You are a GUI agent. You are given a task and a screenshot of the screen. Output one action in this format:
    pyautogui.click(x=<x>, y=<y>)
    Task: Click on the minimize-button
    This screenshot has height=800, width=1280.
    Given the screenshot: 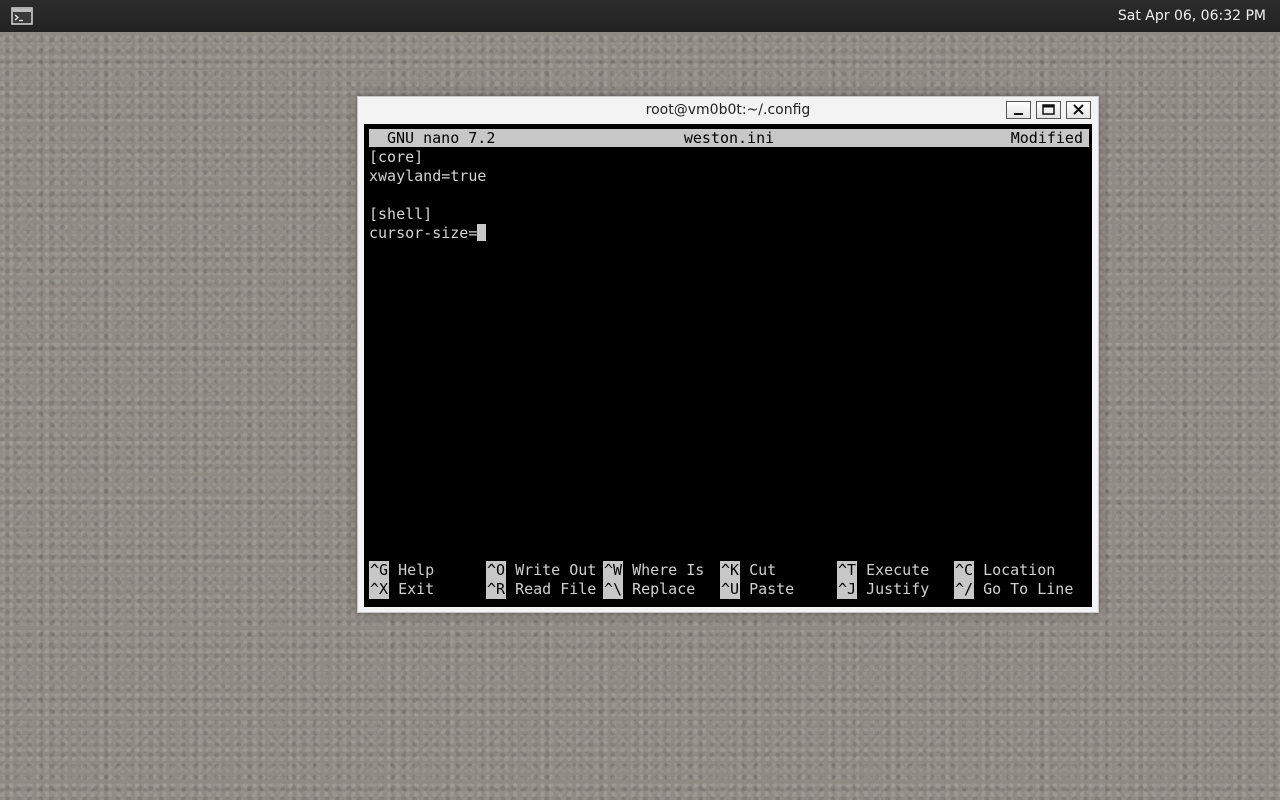 What is the action you would take?
    pyautogui.click(x=1018, y=110)
    